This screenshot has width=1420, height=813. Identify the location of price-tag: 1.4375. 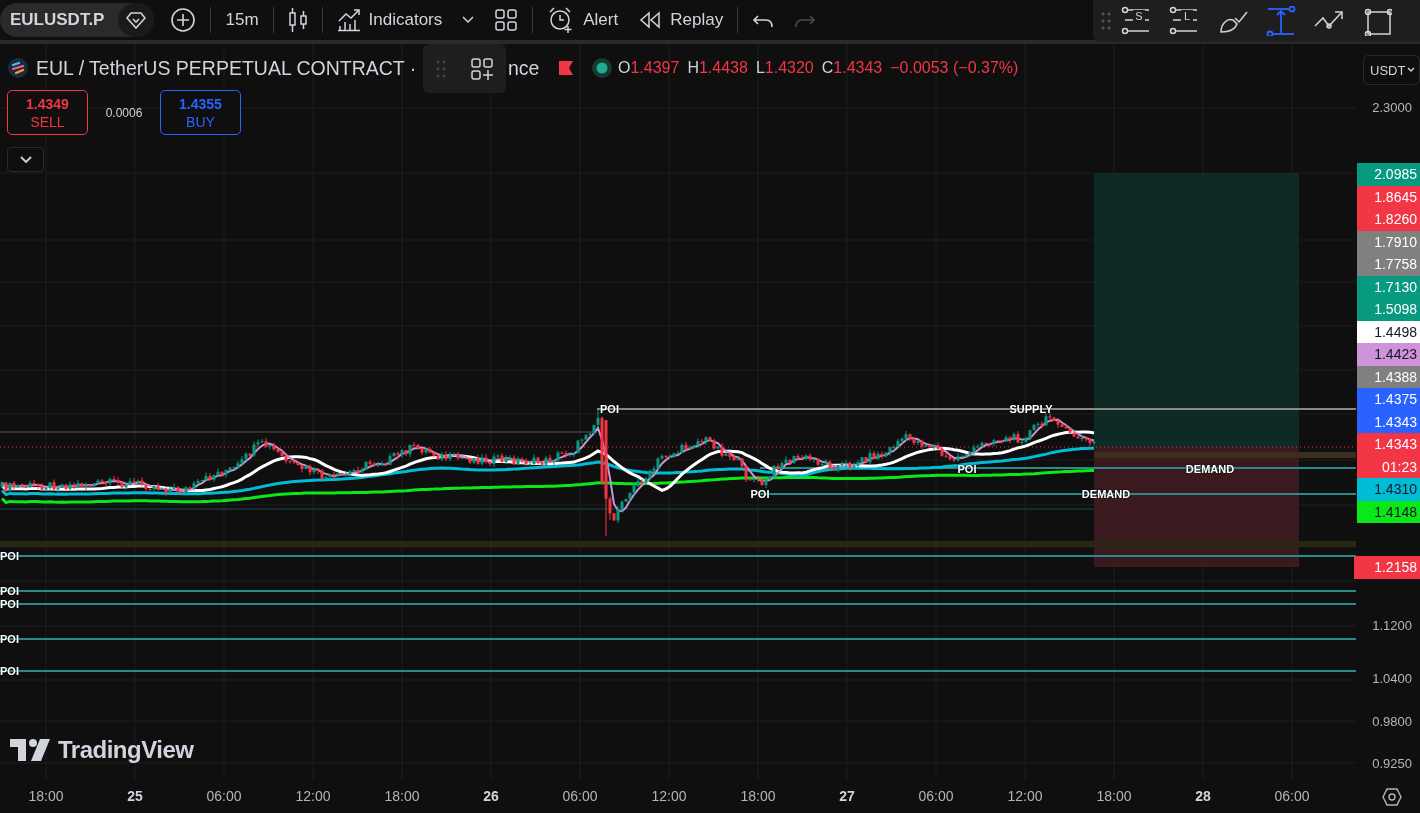
(1388, 399).